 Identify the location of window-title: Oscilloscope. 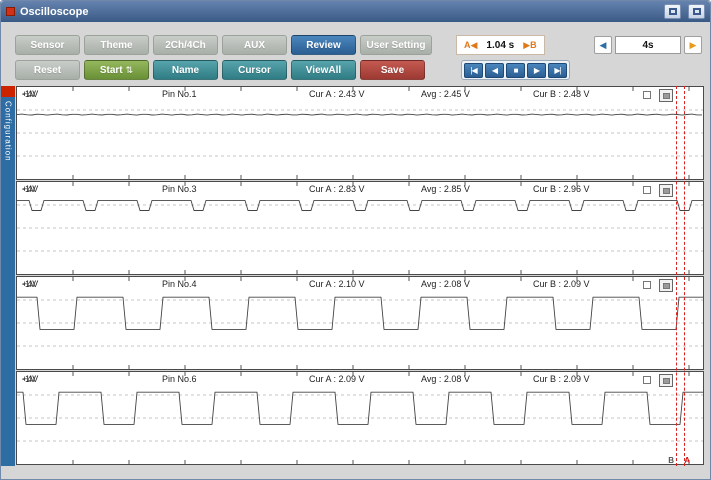
(54, 11).